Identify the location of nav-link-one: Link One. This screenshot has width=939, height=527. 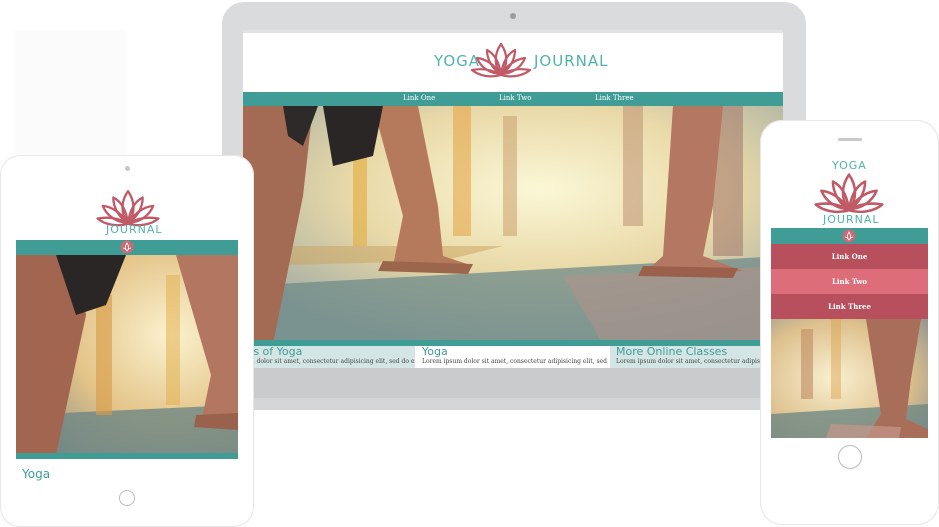
(419, 98).